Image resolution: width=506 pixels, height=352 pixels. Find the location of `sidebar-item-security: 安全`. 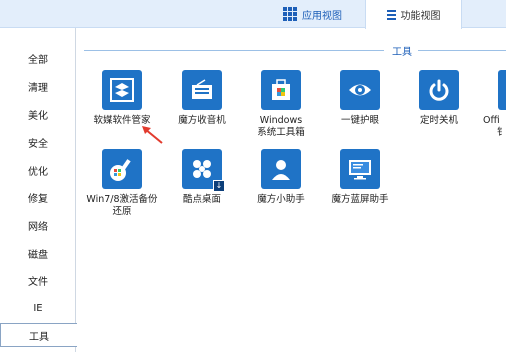

sidebar-item-security: 安全 is located at coordinates (38, 142).